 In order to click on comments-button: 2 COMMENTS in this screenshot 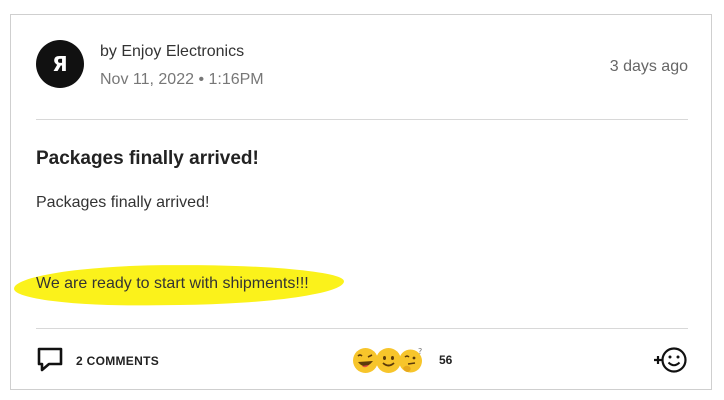, I will do `click(97, 361)`.